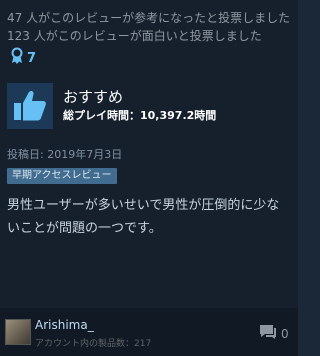 This screenshot has width=320, height=356. What do you see at coordinates (32, 58) in the screenshot?
I see `award-count: 7` at bounding box center [32, 58].